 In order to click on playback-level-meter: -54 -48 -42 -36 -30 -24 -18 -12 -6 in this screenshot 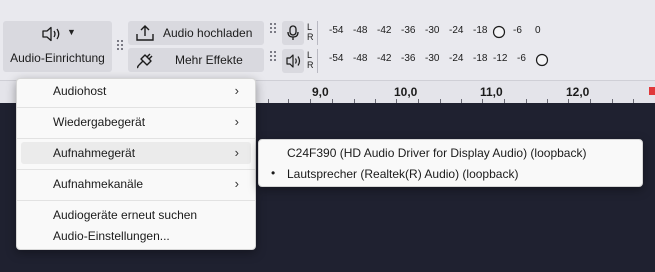, I will do `click(434, 61)`.